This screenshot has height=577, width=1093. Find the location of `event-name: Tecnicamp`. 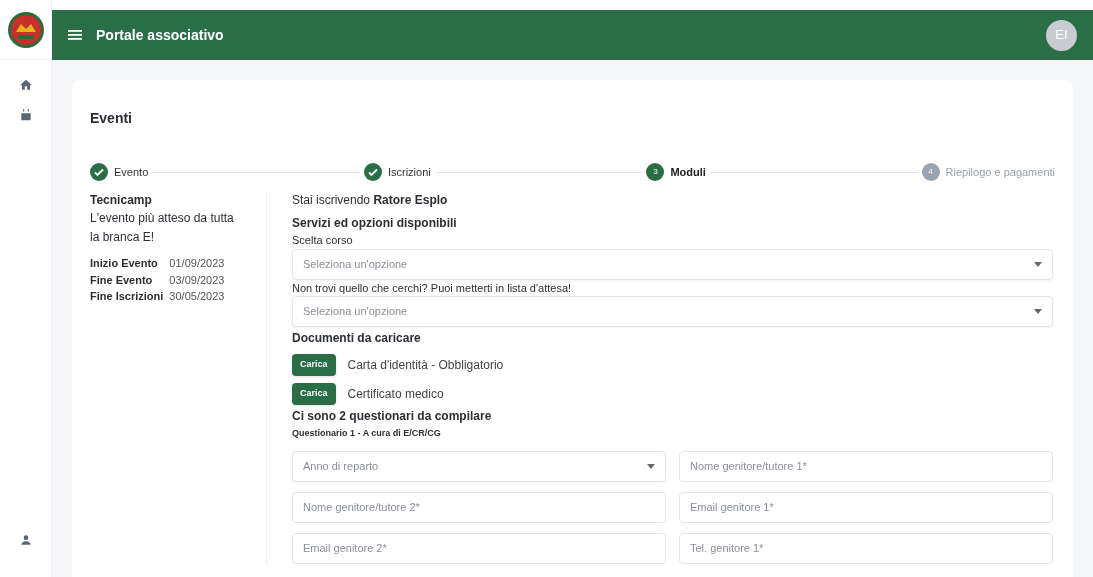

event-name: Tecnicamp is located at coordinates (121, 200).